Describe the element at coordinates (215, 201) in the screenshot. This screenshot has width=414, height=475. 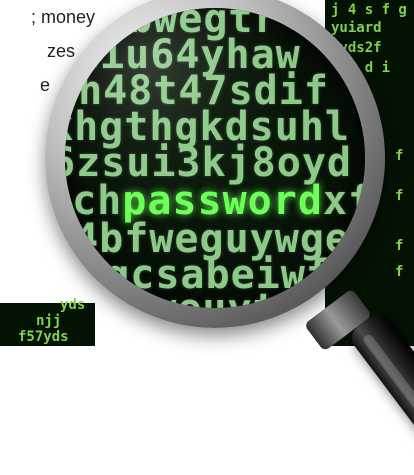
I see `lens-password-line: uchpasswordxf` at that location.